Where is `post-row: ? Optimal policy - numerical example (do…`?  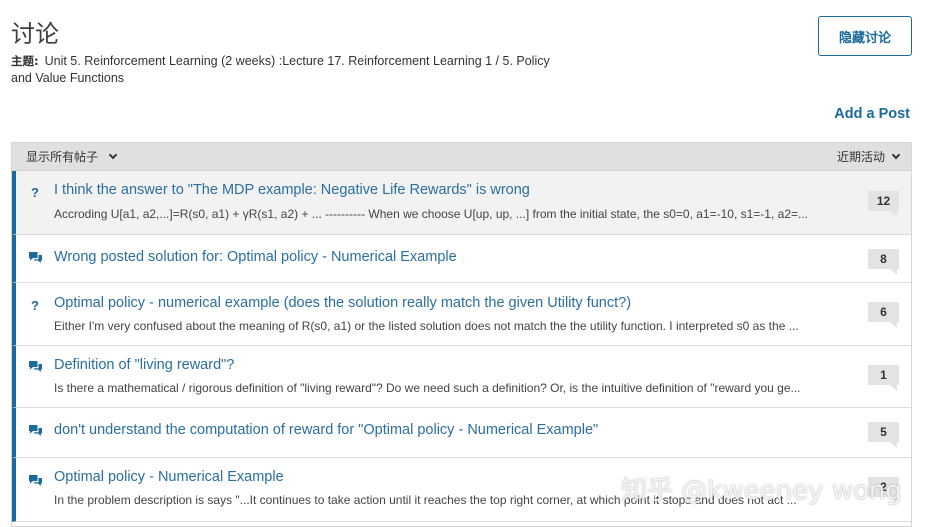
post-row: ? Optimal policy - numerical example (do… is located at coordinates (461, 314).